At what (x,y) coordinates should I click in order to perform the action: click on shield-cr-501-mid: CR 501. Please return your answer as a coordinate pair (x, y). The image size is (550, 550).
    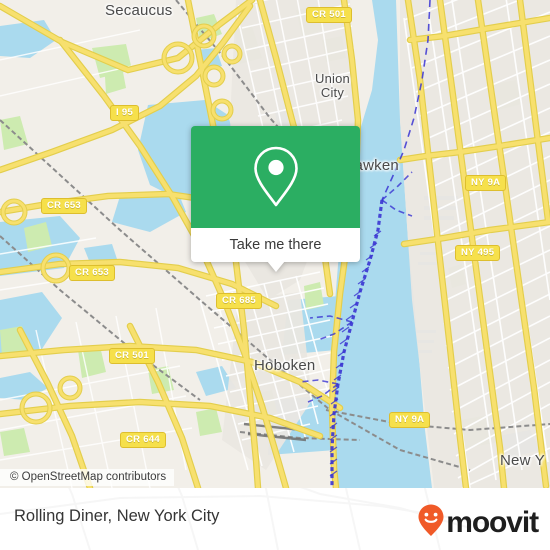
    Looking at the image, I should click on (132, 356).